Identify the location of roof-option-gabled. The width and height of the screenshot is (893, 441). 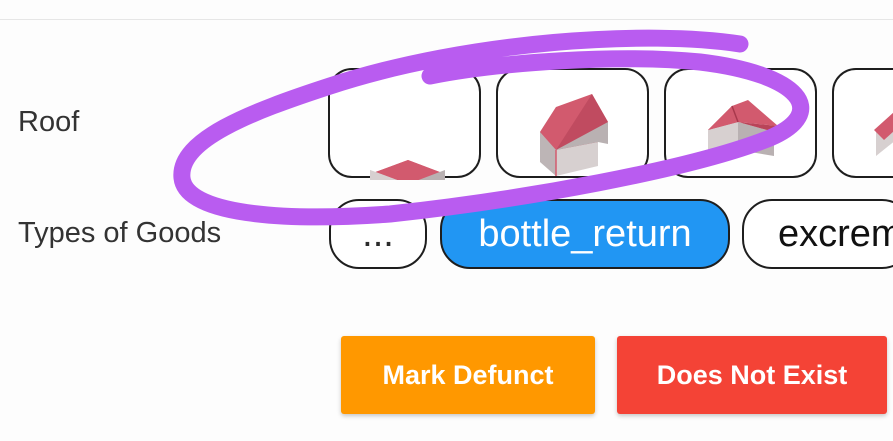
(572, 123).